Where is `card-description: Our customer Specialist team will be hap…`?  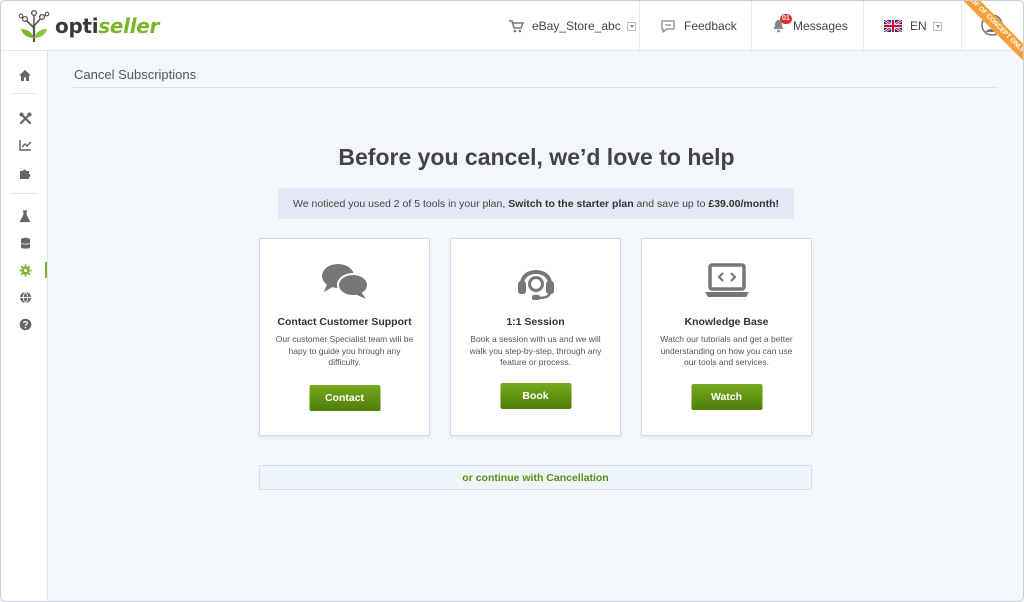 card-description: Our customer Specialist team will be hap… is located at coordinates (344, 350).